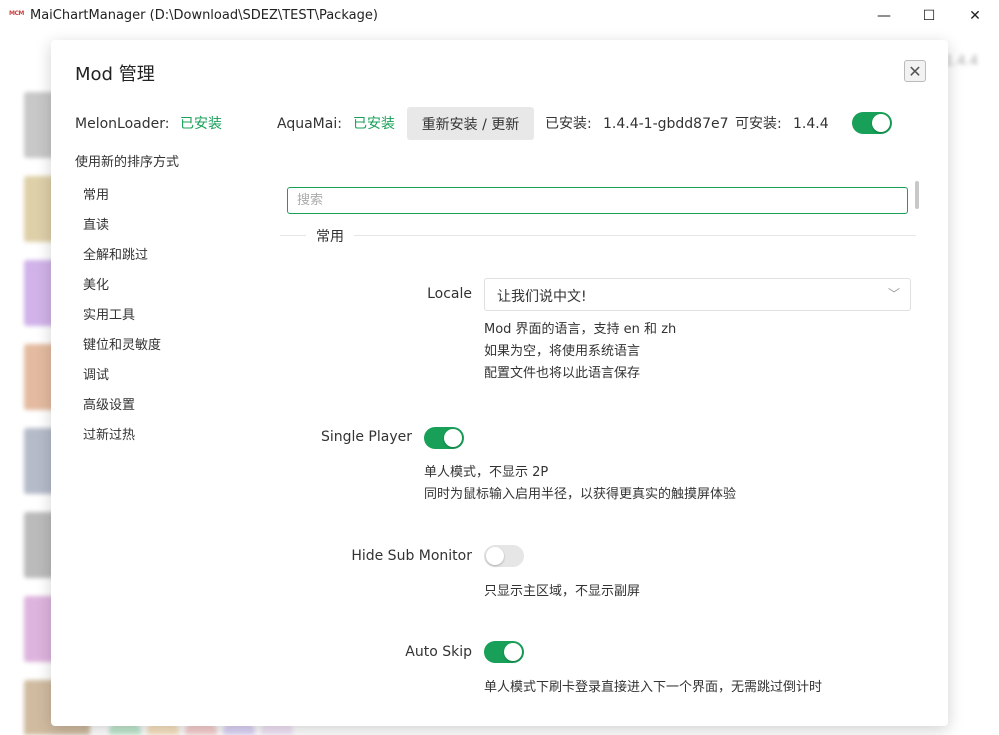 The image size is (999, 735). I want to click on auto-skip-label: Auto Skip, so click(438, 652).